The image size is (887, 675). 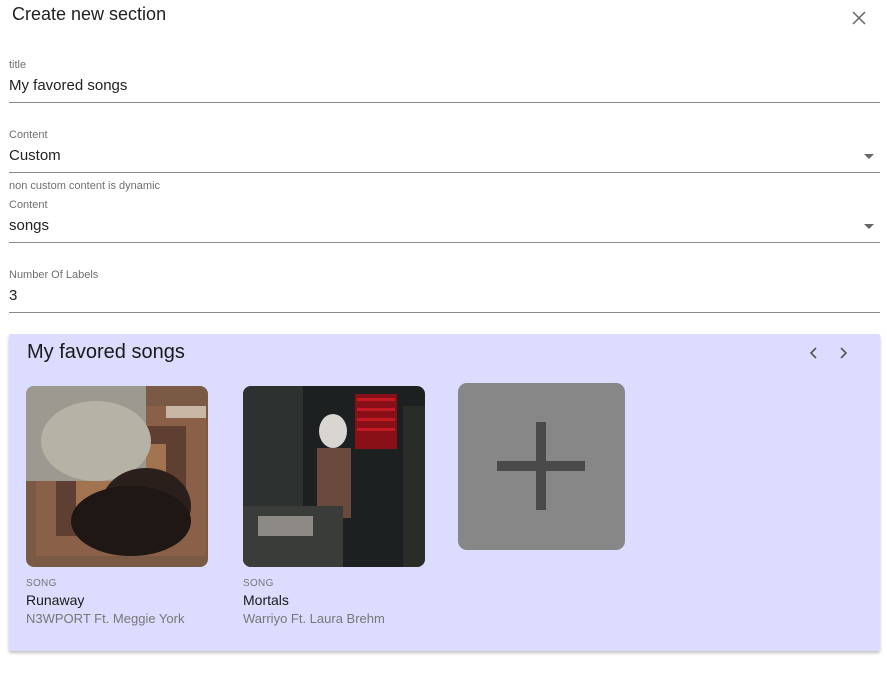 I want to click on content-hint: non custom content is dynamic, so click(x=85, y=186).